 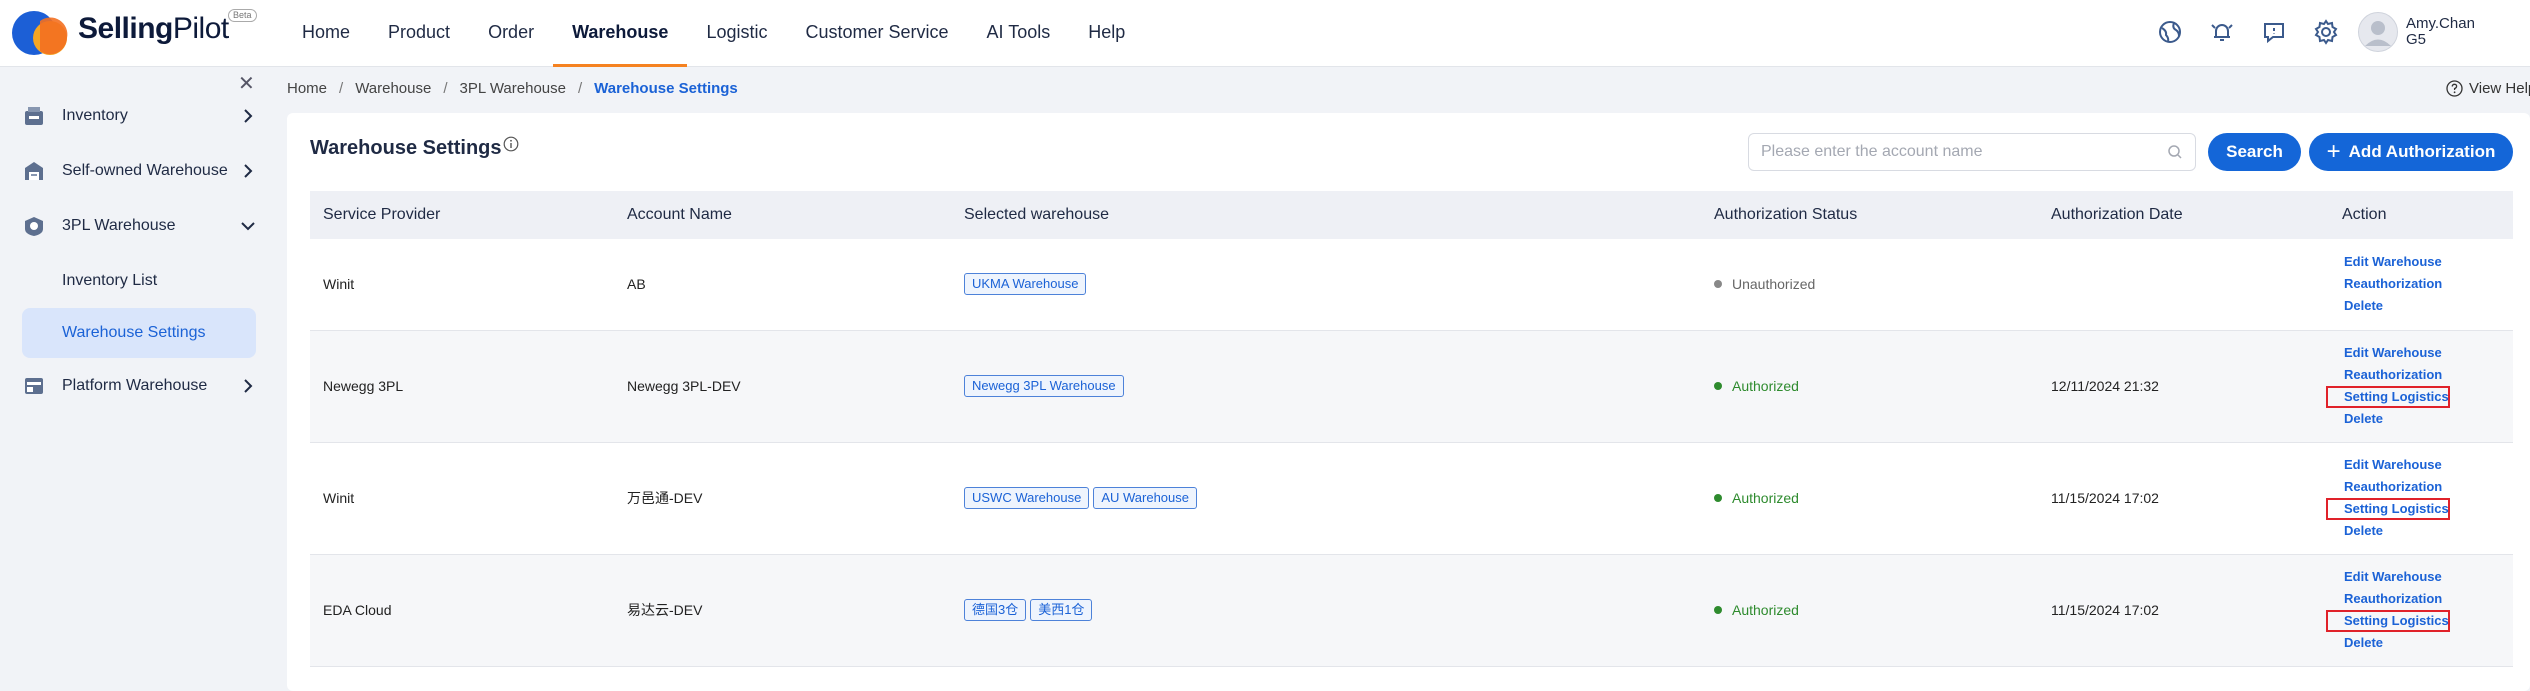 I want to click on nav-help: Help, so click(x=1106, y=33).